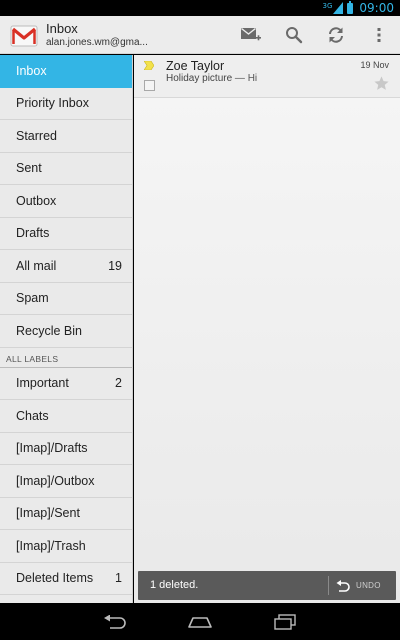  I want to click on sidebar-item-label: Drafts, so click(33, 233).